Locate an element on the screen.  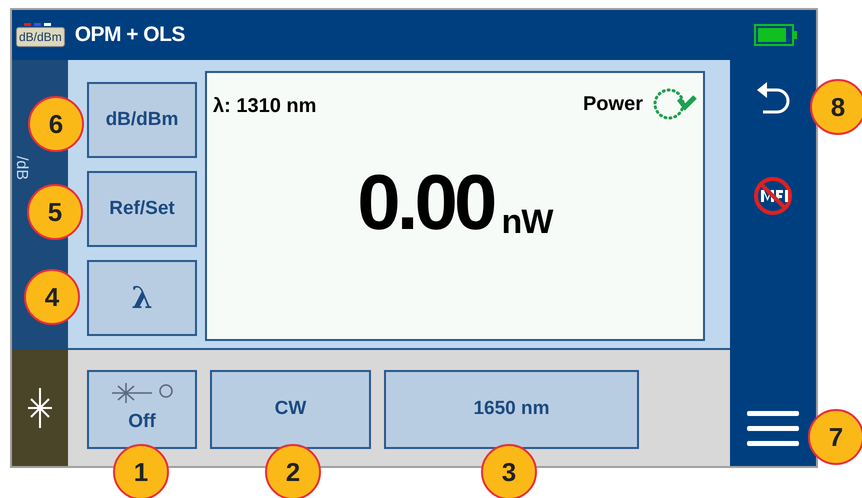
unit-badge: dB/dBm is located at coordinates (40, 37).